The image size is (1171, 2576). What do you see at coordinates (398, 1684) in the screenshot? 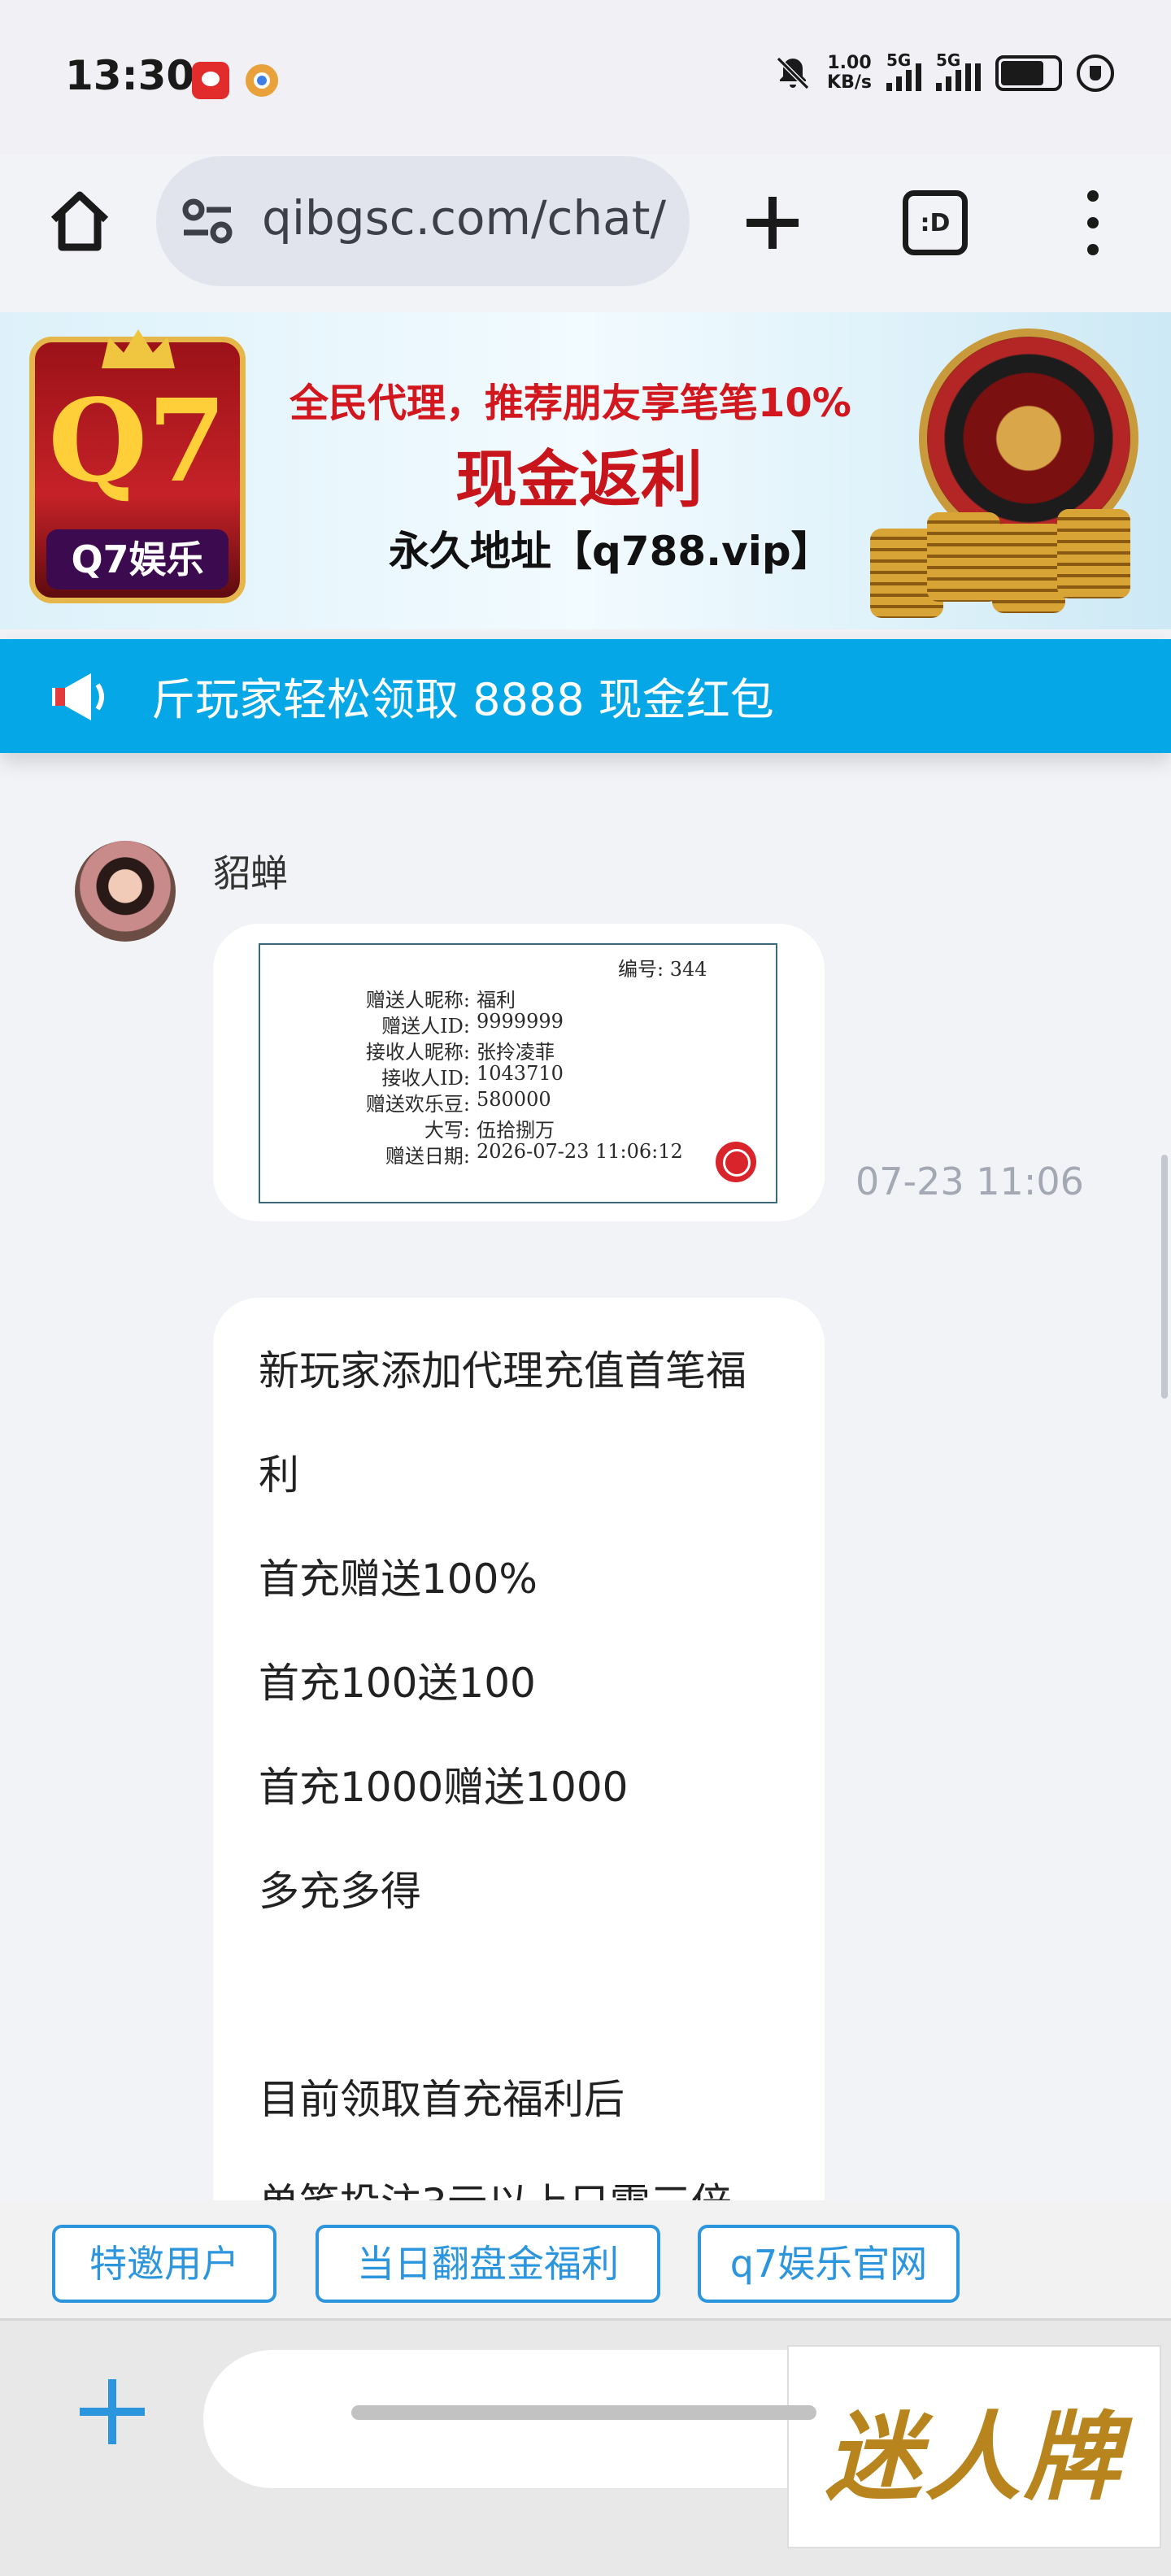
I see `message-line: 首充100送100` at bounding box center [398, 1684].